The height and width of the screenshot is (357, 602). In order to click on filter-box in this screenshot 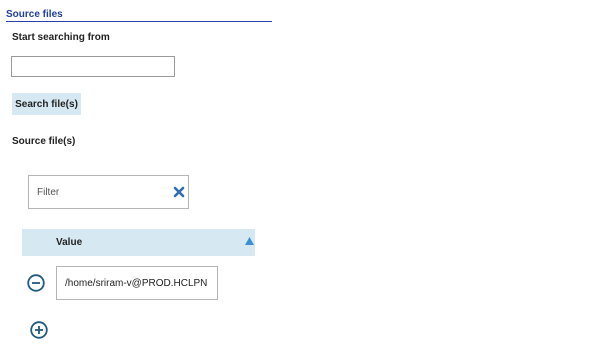, I will do `click(108, 192)`.